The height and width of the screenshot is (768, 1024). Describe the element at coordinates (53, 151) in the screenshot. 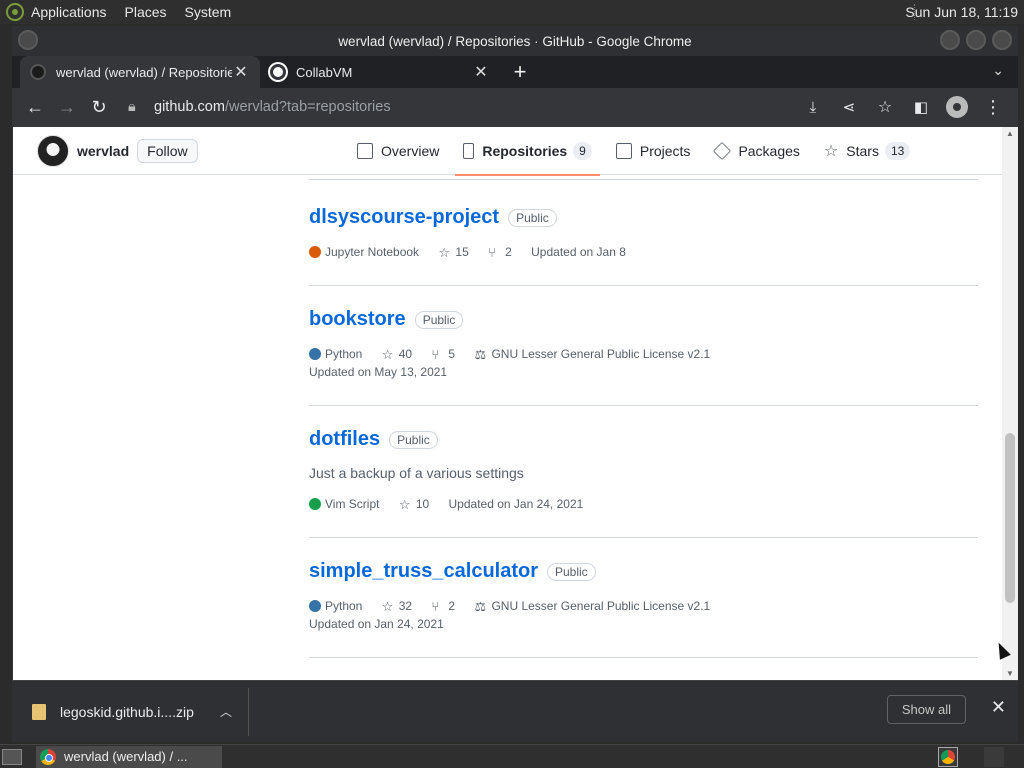

I see `avatar` at that location.